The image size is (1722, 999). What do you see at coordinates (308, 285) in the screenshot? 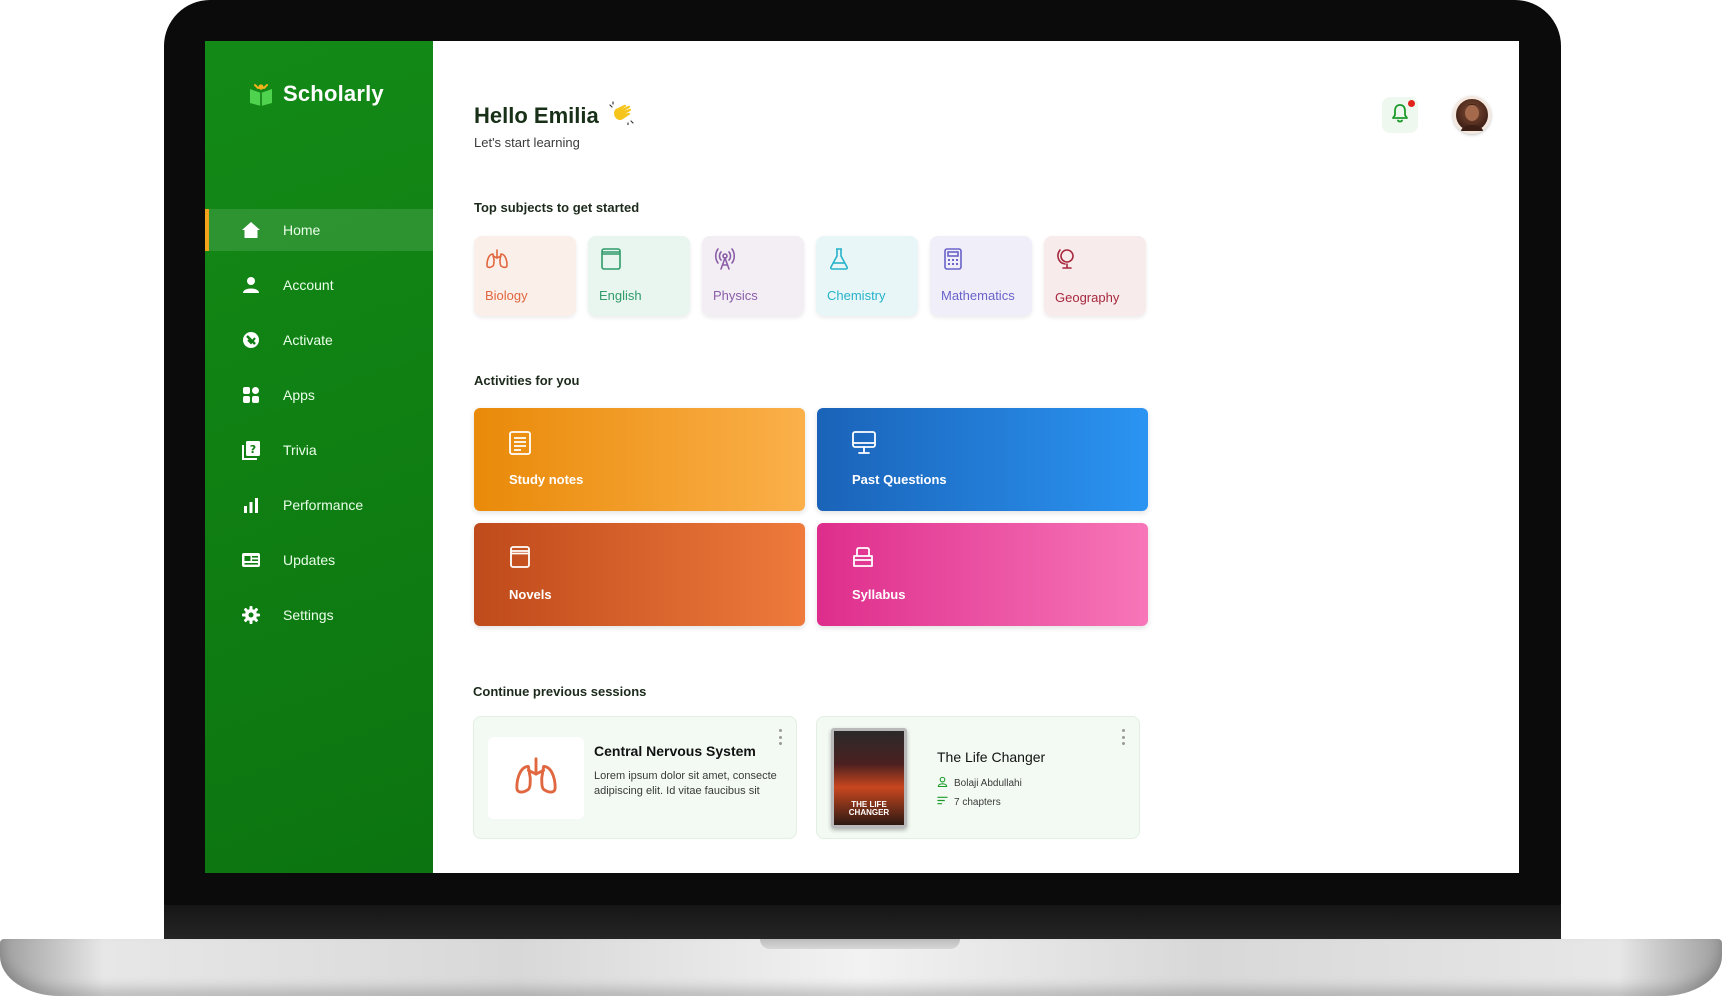
I see `sidebar-item-label: Account` at bounding box center [308, 285].